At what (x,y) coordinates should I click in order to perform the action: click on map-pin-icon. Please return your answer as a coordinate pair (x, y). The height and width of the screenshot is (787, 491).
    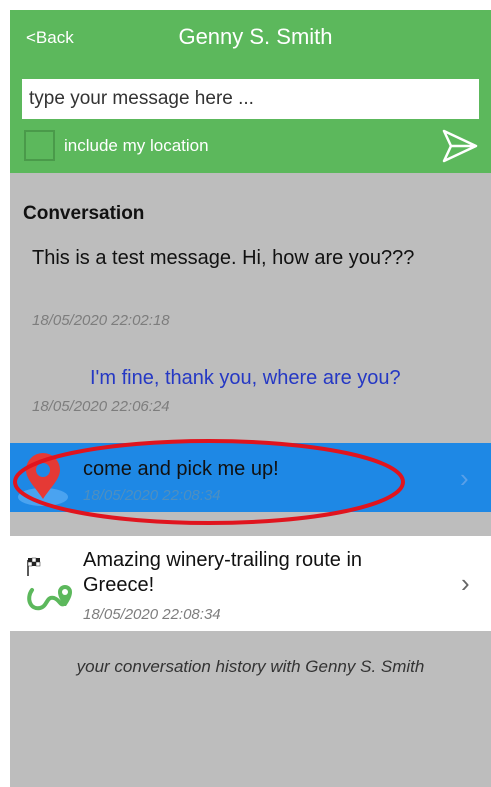
    Looking at the image, I should click on (43, 479).